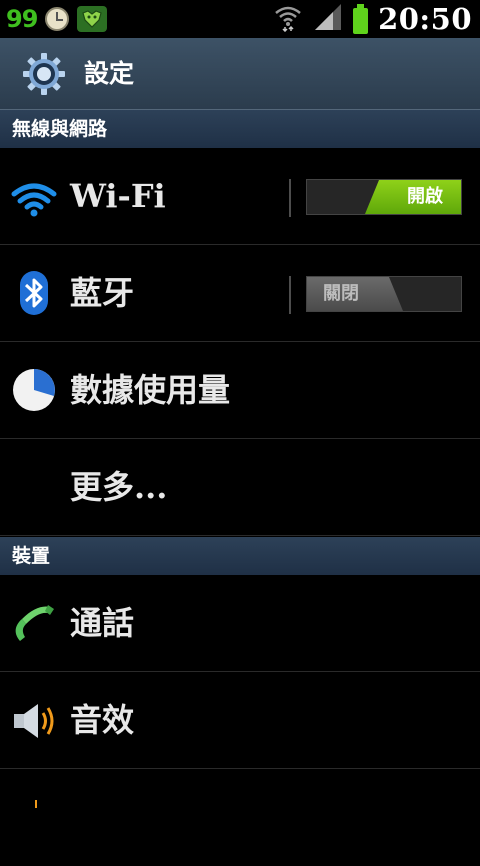 This screenshot has height=866, width=480. I want to click on action-bar: 設定, so click(240, 74).